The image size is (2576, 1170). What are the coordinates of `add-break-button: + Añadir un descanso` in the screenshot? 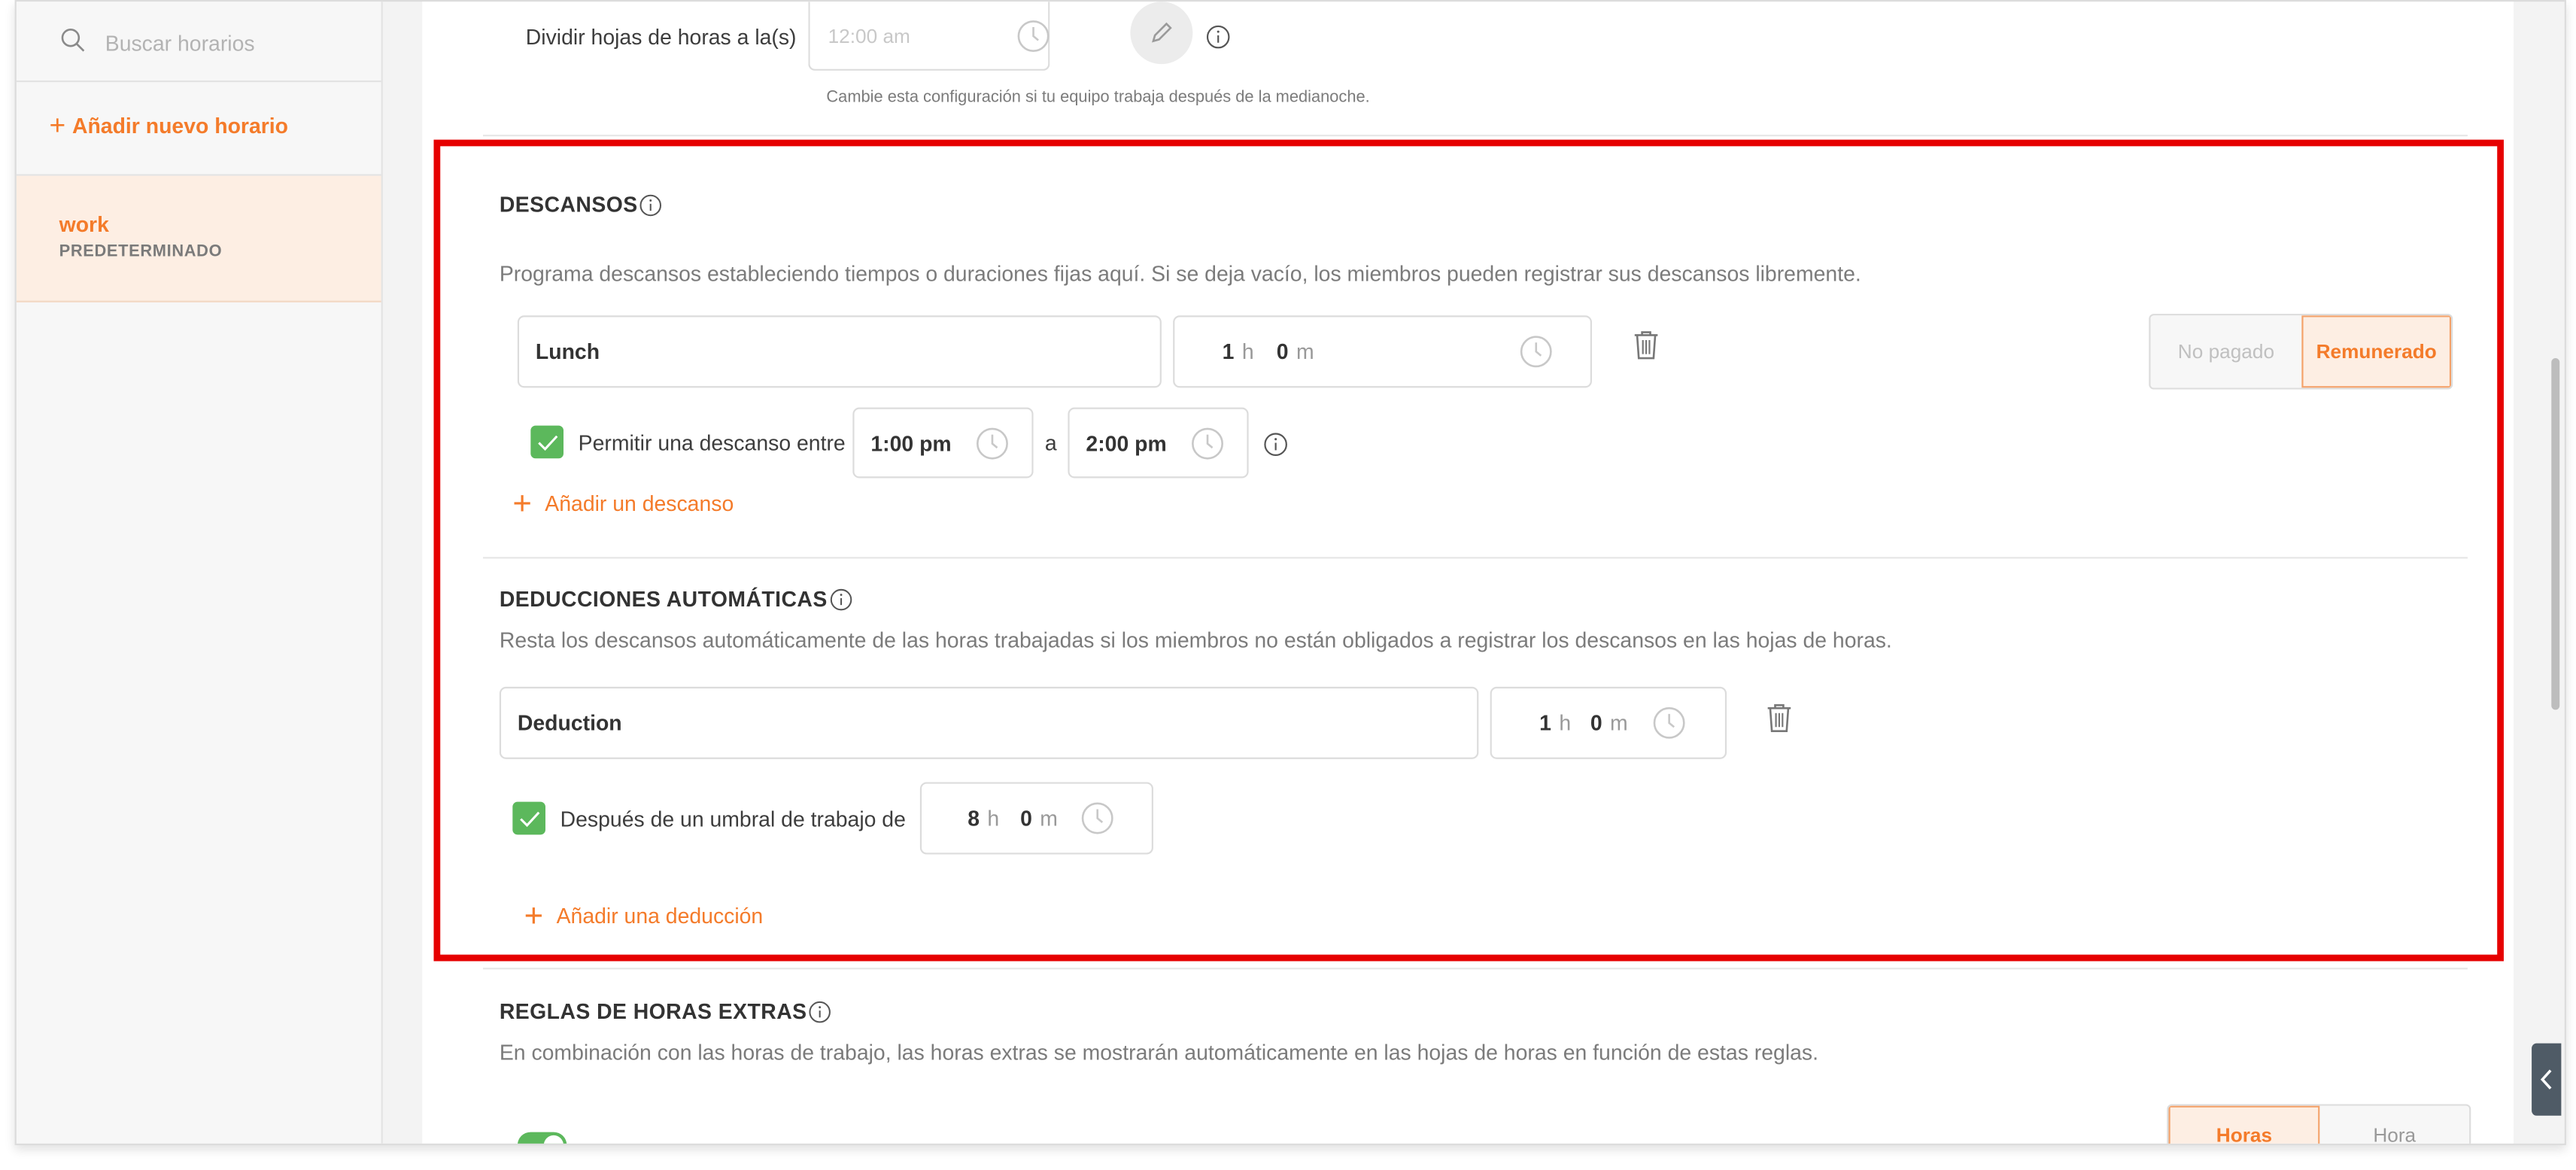 It's located at (623, 503).